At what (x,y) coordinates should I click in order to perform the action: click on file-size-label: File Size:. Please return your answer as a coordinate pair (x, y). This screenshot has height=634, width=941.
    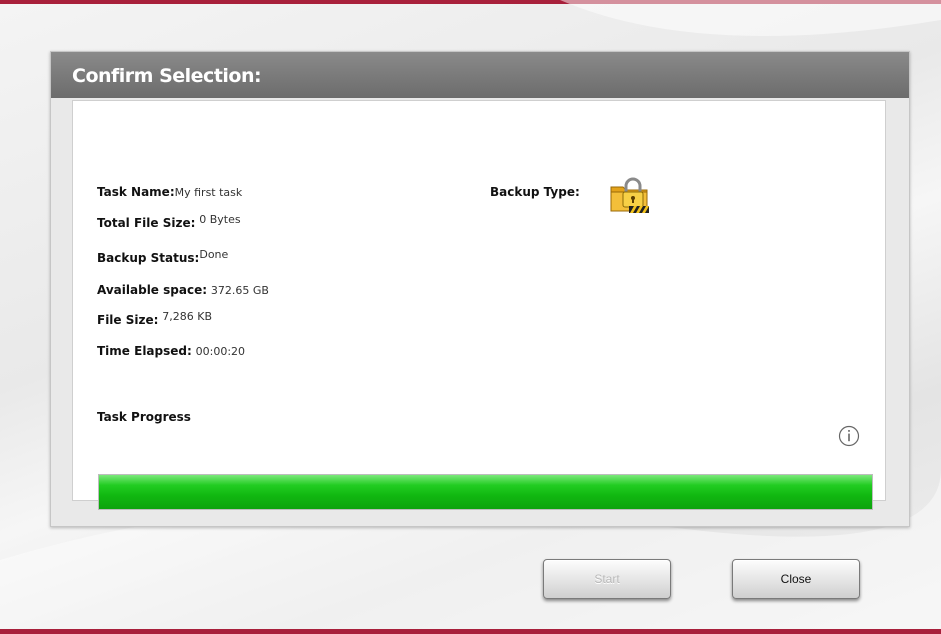
    Looking at the image, I should click on (128, 320).